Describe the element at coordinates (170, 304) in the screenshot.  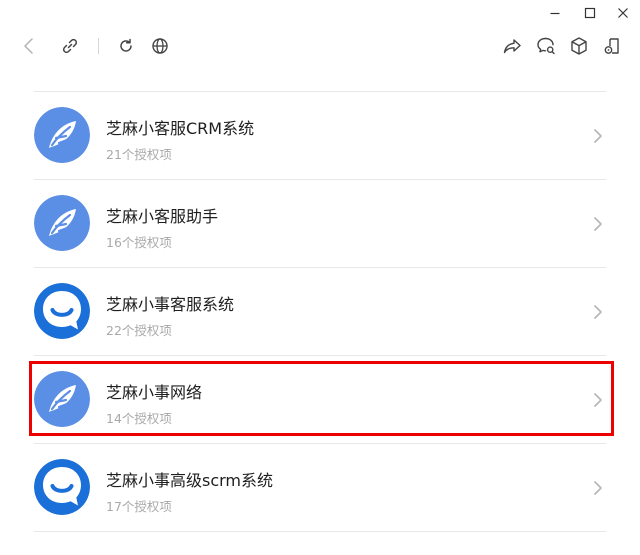
I see `app-name: 芝麻小事客服系统` at that location.